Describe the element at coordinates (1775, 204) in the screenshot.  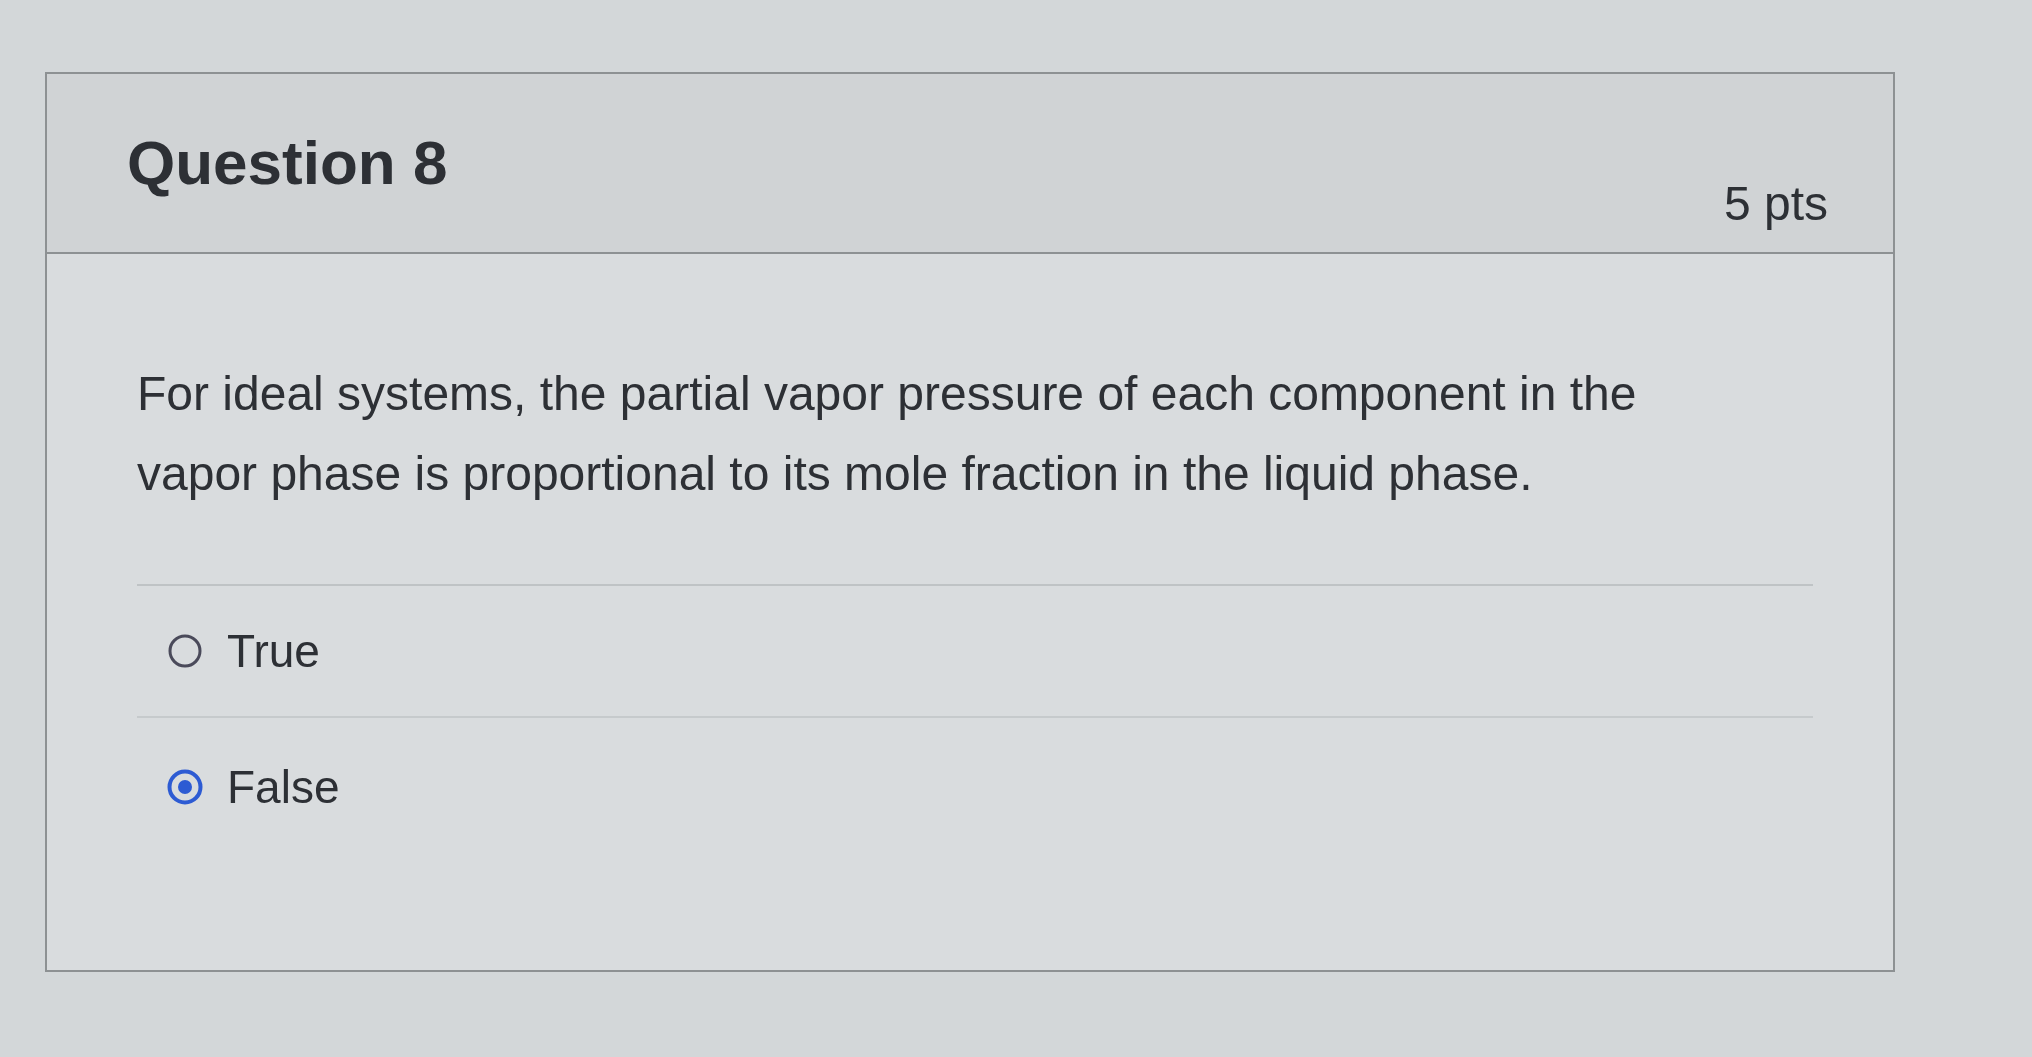
I see `points-label: 5 pts` at that location.